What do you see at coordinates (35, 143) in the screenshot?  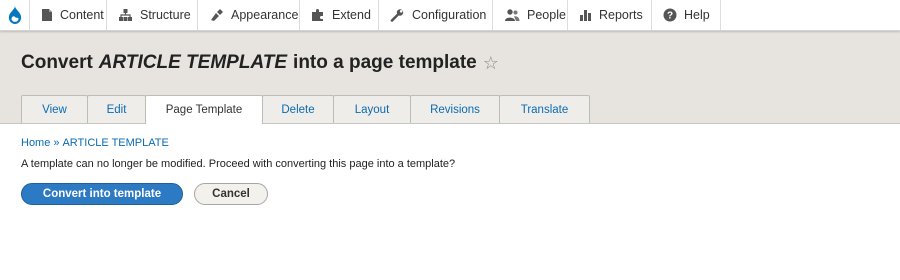 I see `breadcrumb-home-link: Home` at bounding box center [35, 143].